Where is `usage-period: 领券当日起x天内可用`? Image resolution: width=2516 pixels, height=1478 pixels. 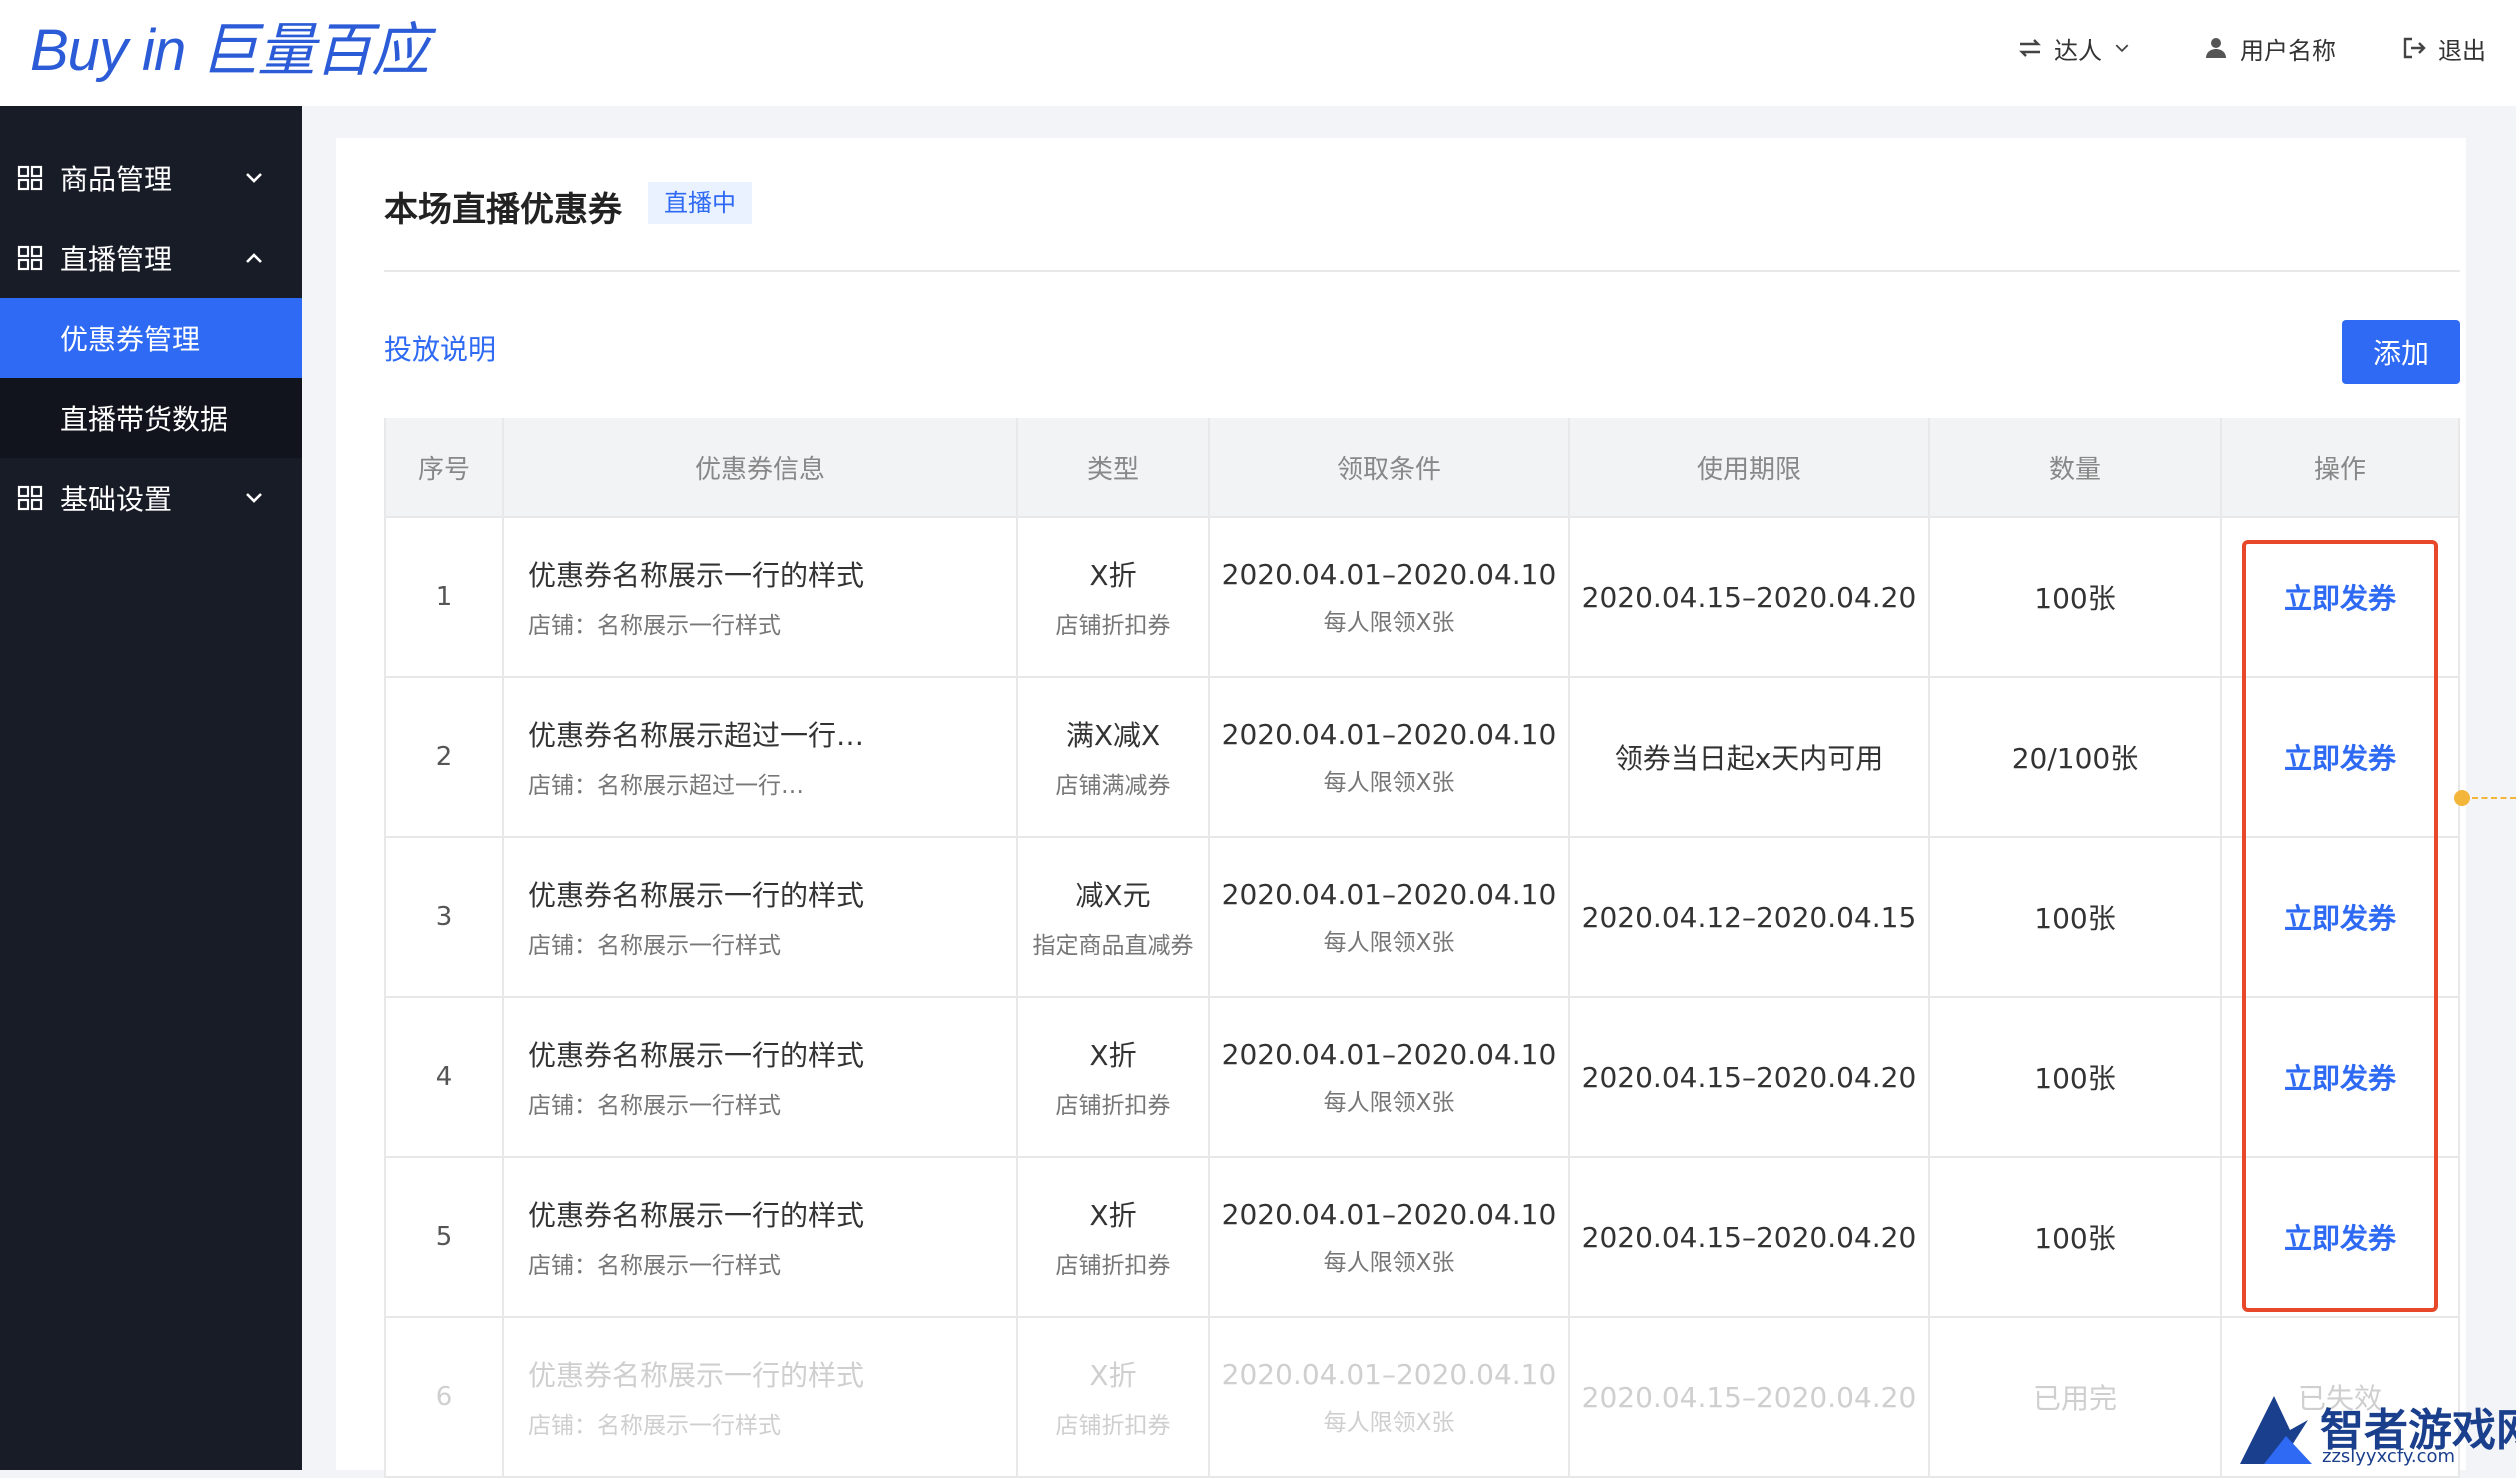 usage-period: 领券当日起x天内可用 is located at coordinates (1749, 758).